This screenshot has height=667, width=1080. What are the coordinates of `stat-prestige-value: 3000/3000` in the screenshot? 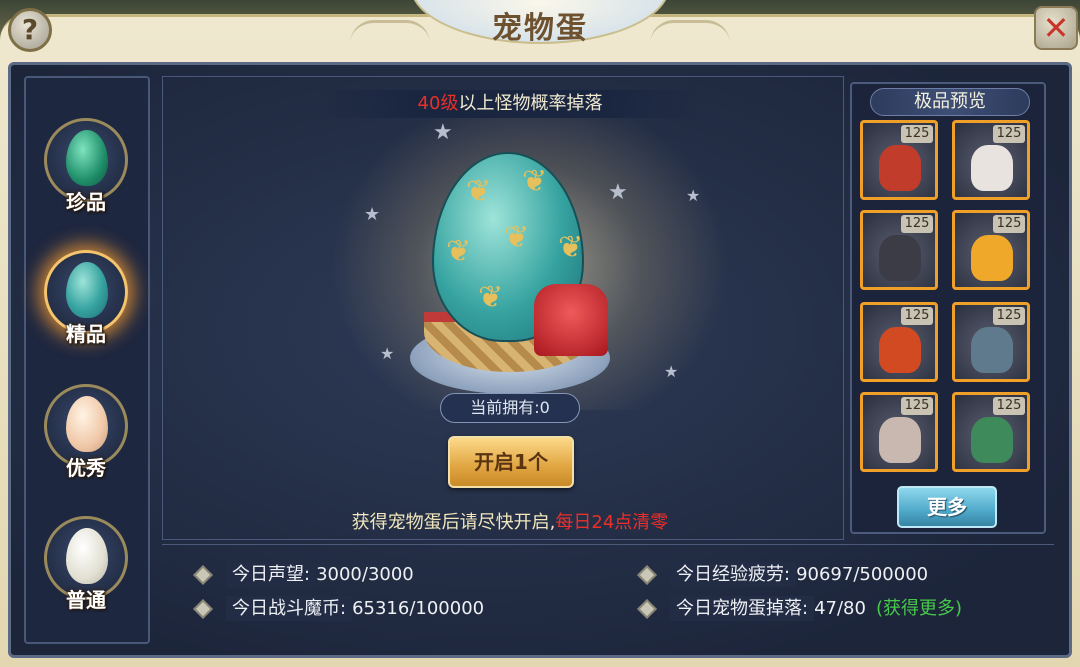 It's located at (365, 574).